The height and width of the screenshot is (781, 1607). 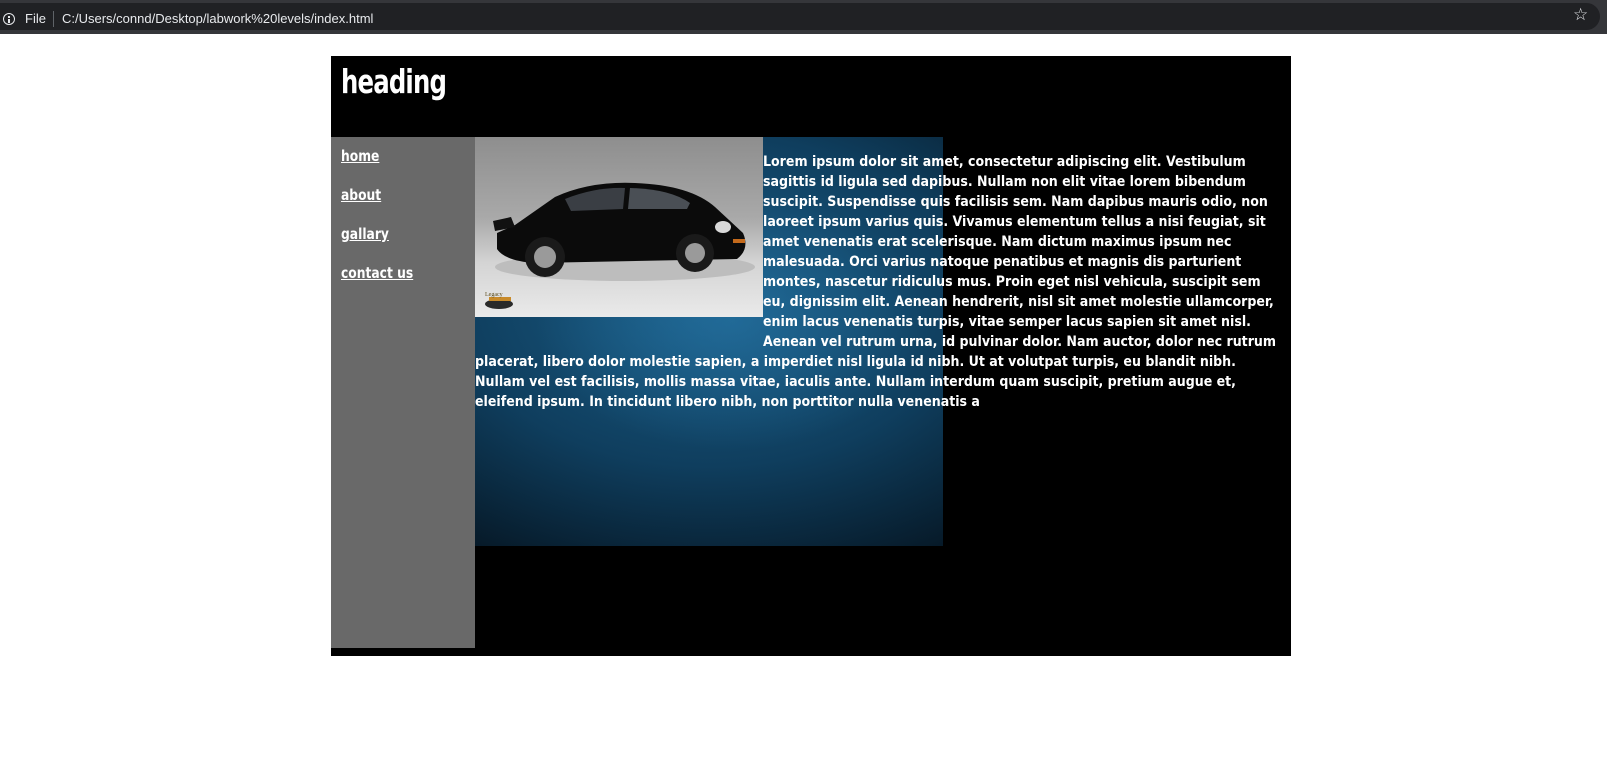 What do you see at coordinates (360, 156) in the screenshot?
I see `nav-link-home: home` at bounding box center [360, 156].